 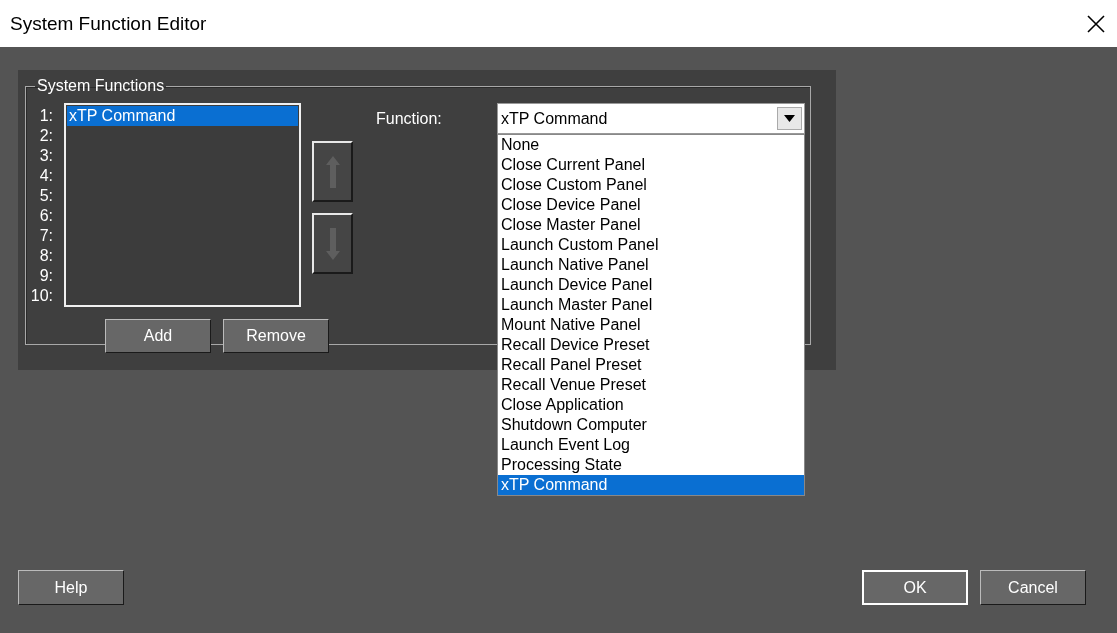 I want to click on dropdown-caret-icon, so click(x=789, y=118).